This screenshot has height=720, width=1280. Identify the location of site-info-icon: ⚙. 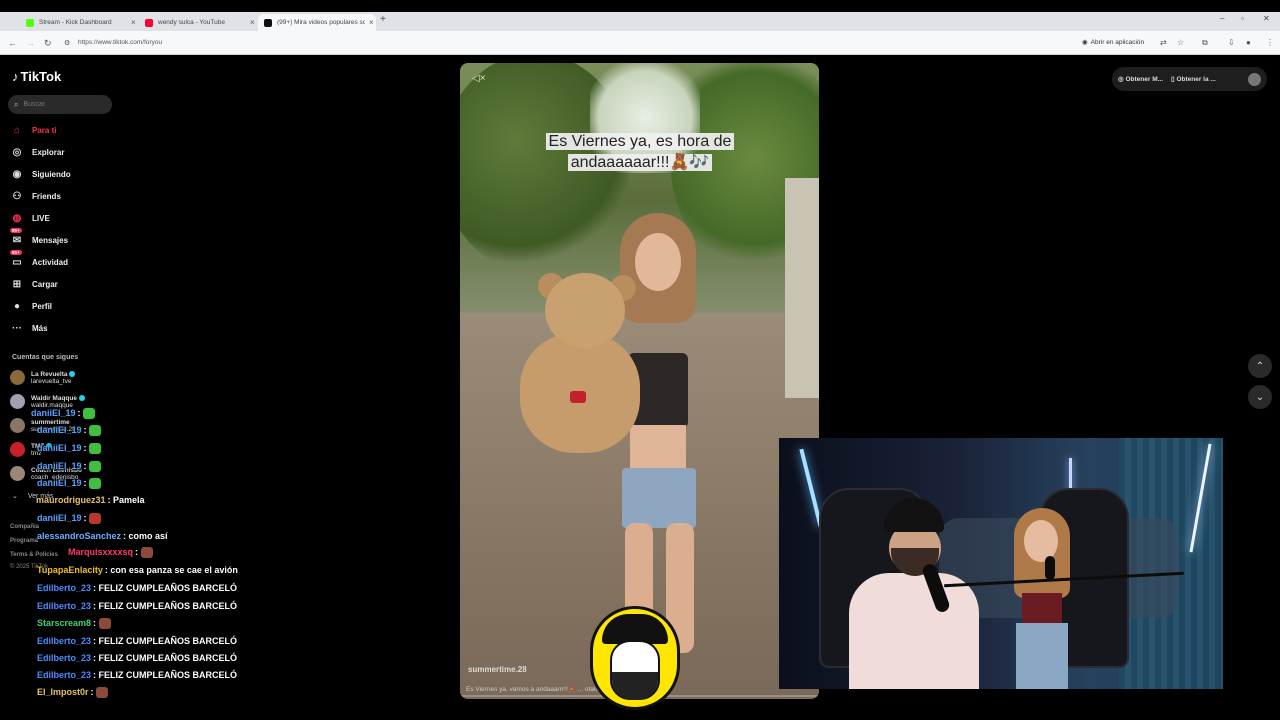
(67, 43).